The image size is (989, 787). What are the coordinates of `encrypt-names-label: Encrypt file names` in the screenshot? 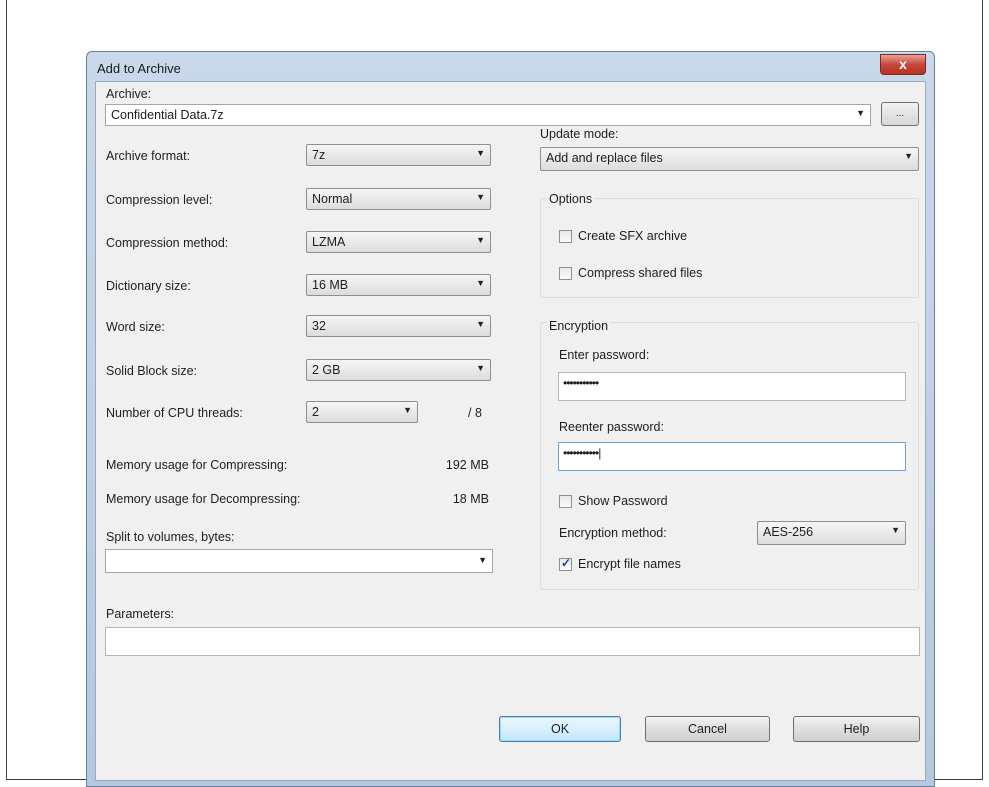 It's located at (629, 564).